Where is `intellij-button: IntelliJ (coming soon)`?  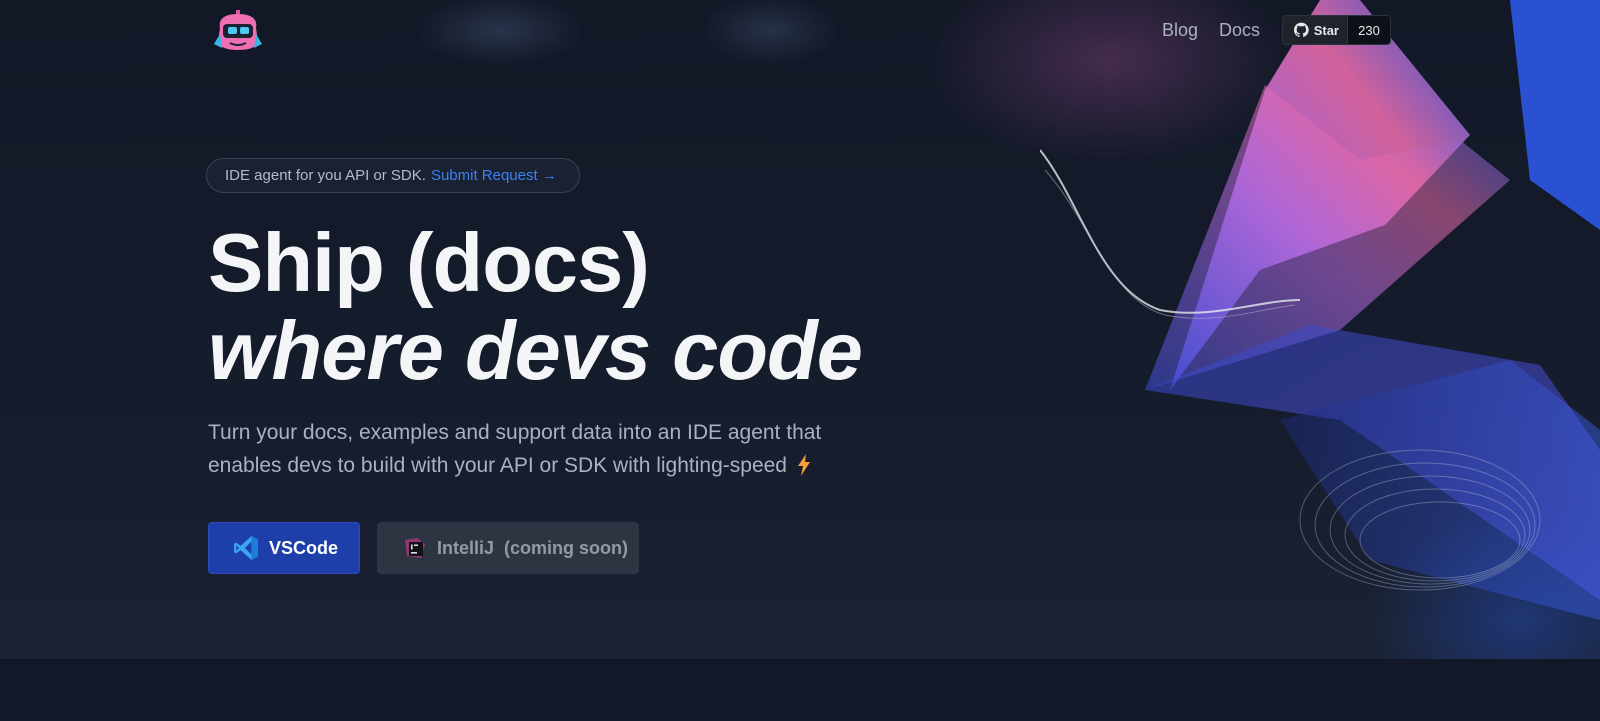 intellij-button: IntelliJ (coming soon) is located at coordinates (508, 548).